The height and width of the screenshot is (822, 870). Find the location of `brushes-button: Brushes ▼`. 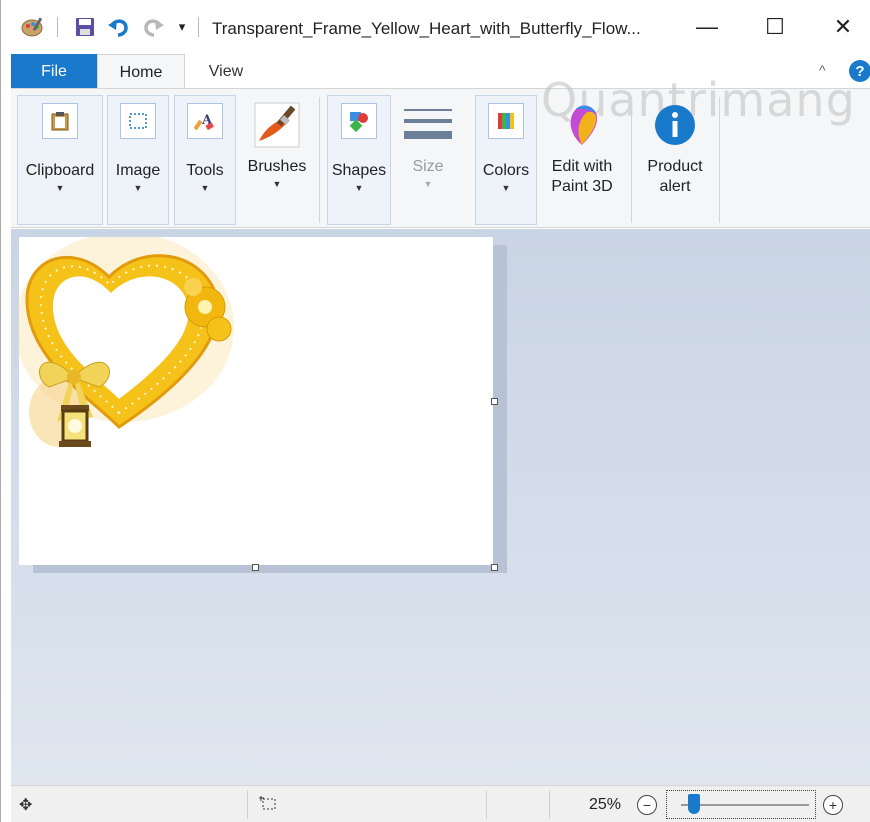

brushes-button: Brushes ▼ is located at coordinates (277, 160).